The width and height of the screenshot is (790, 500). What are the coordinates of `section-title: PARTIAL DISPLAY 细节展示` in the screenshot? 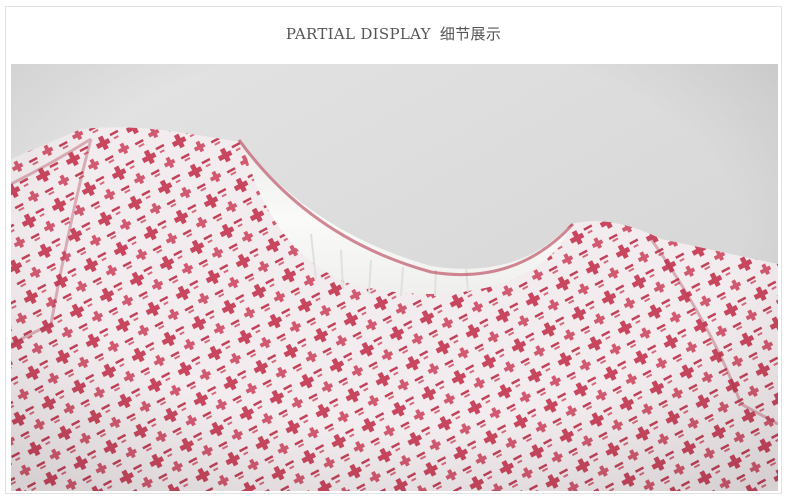 It's located at (393, 33).